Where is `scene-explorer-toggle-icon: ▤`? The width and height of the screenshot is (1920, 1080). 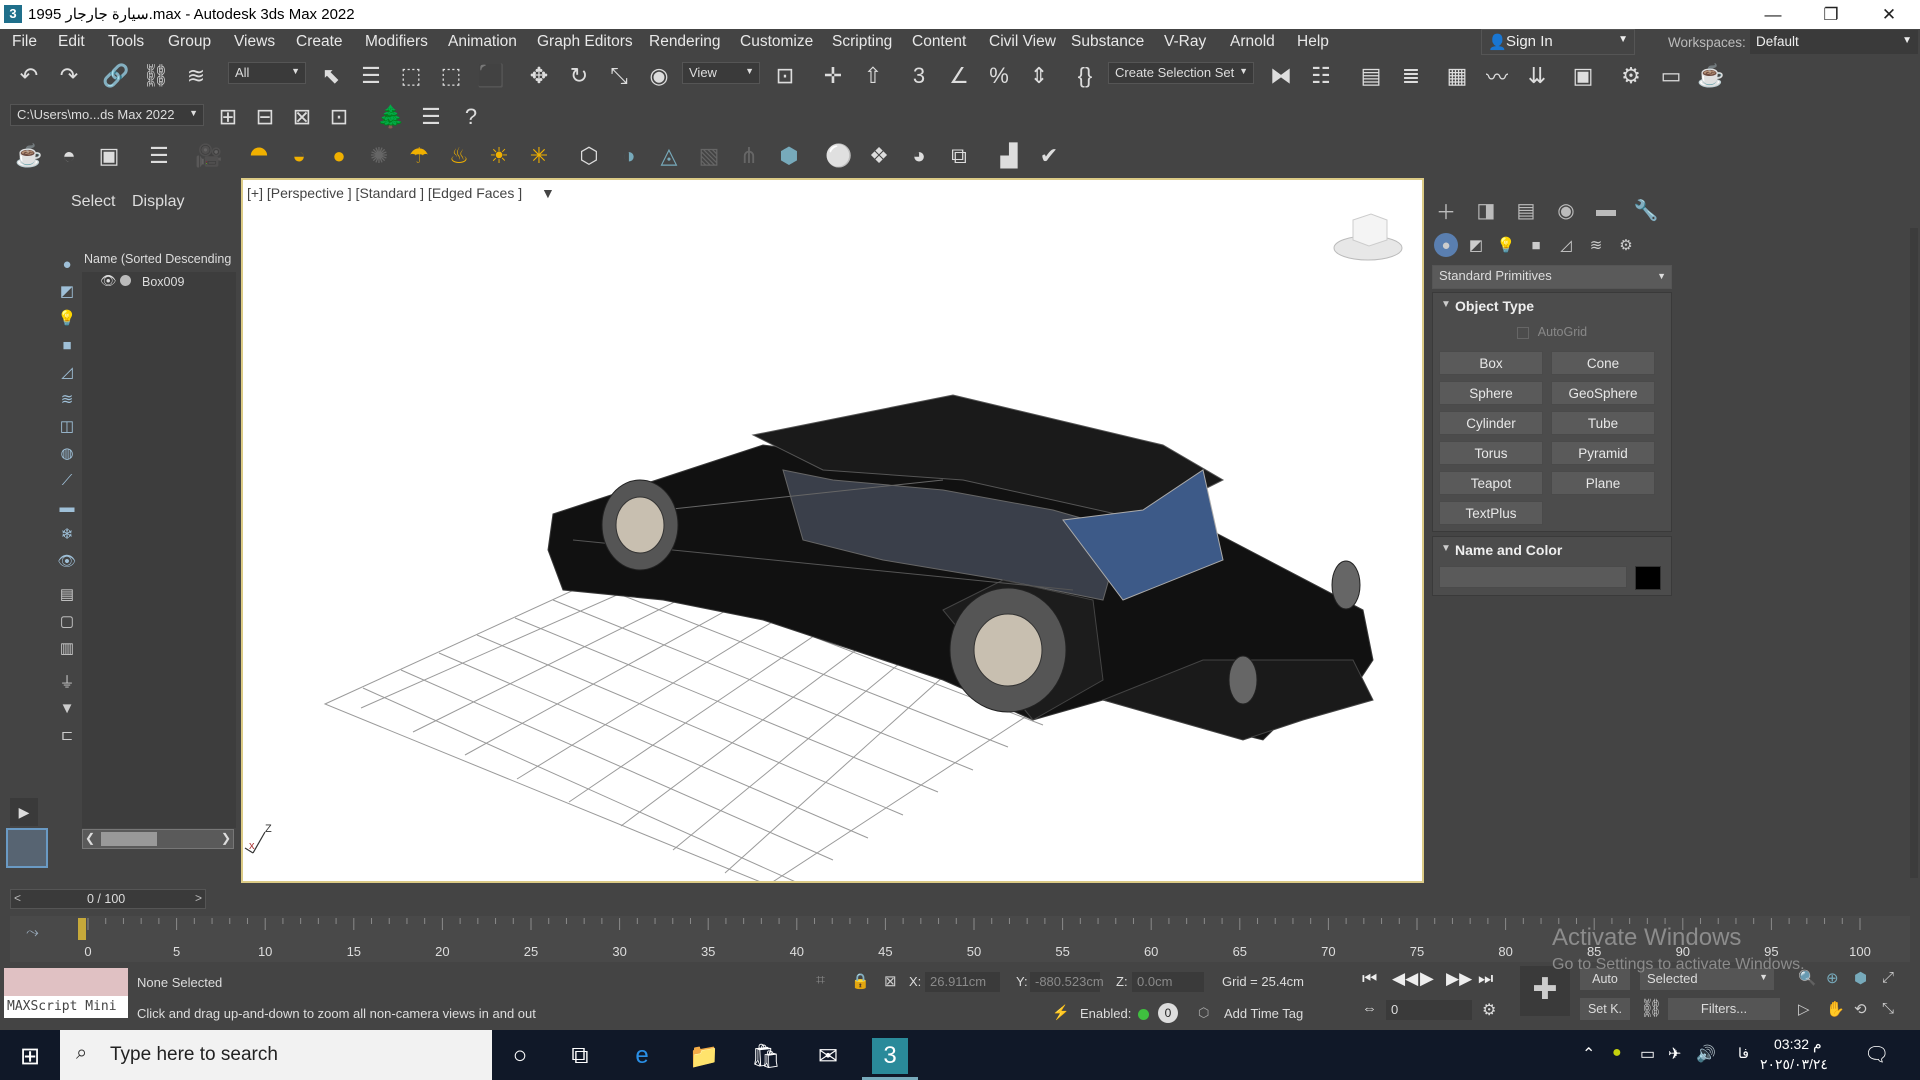
scene-explorer-toggle-icon: ▤ is located at coordinates (1371, 76).